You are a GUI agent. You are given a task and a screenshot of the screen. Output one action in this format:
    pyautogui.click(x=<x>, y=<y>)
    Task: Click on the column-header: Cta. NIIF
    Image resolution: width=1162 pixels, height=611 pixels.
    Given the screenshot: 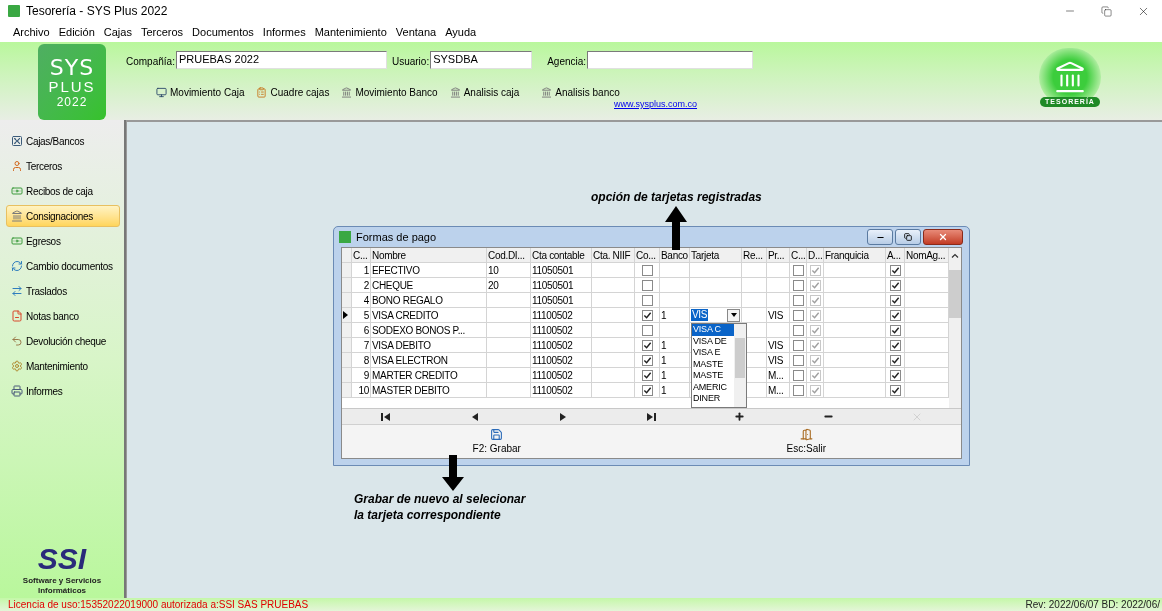 What is the action you would take?
    pyautogui.click(x=613, y=255)
    